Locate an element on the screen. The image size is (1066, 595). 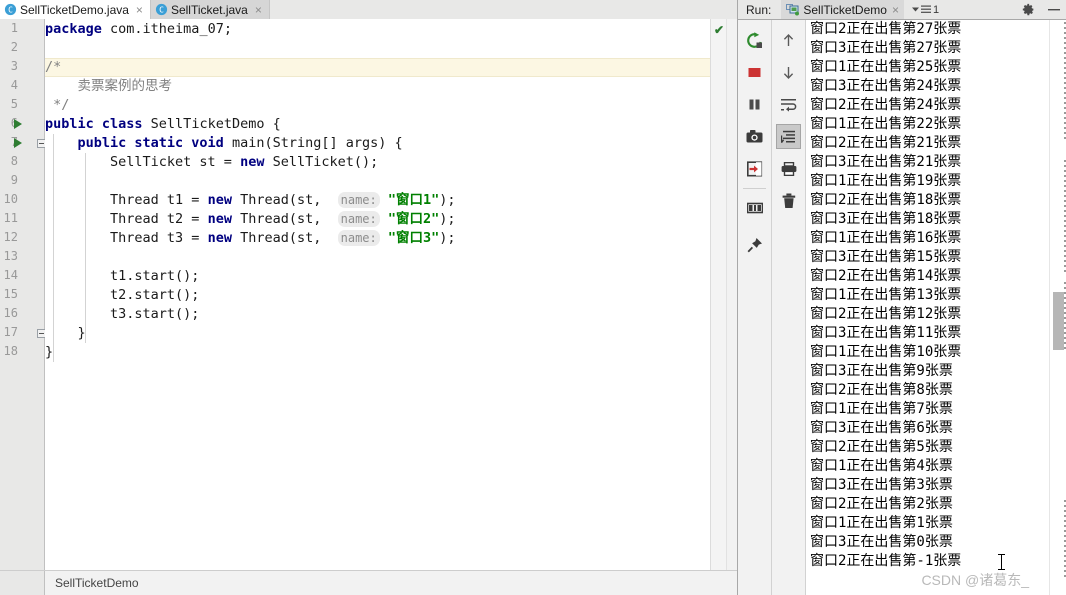
gutter-row: 18 is located at coordinates (22, 352).